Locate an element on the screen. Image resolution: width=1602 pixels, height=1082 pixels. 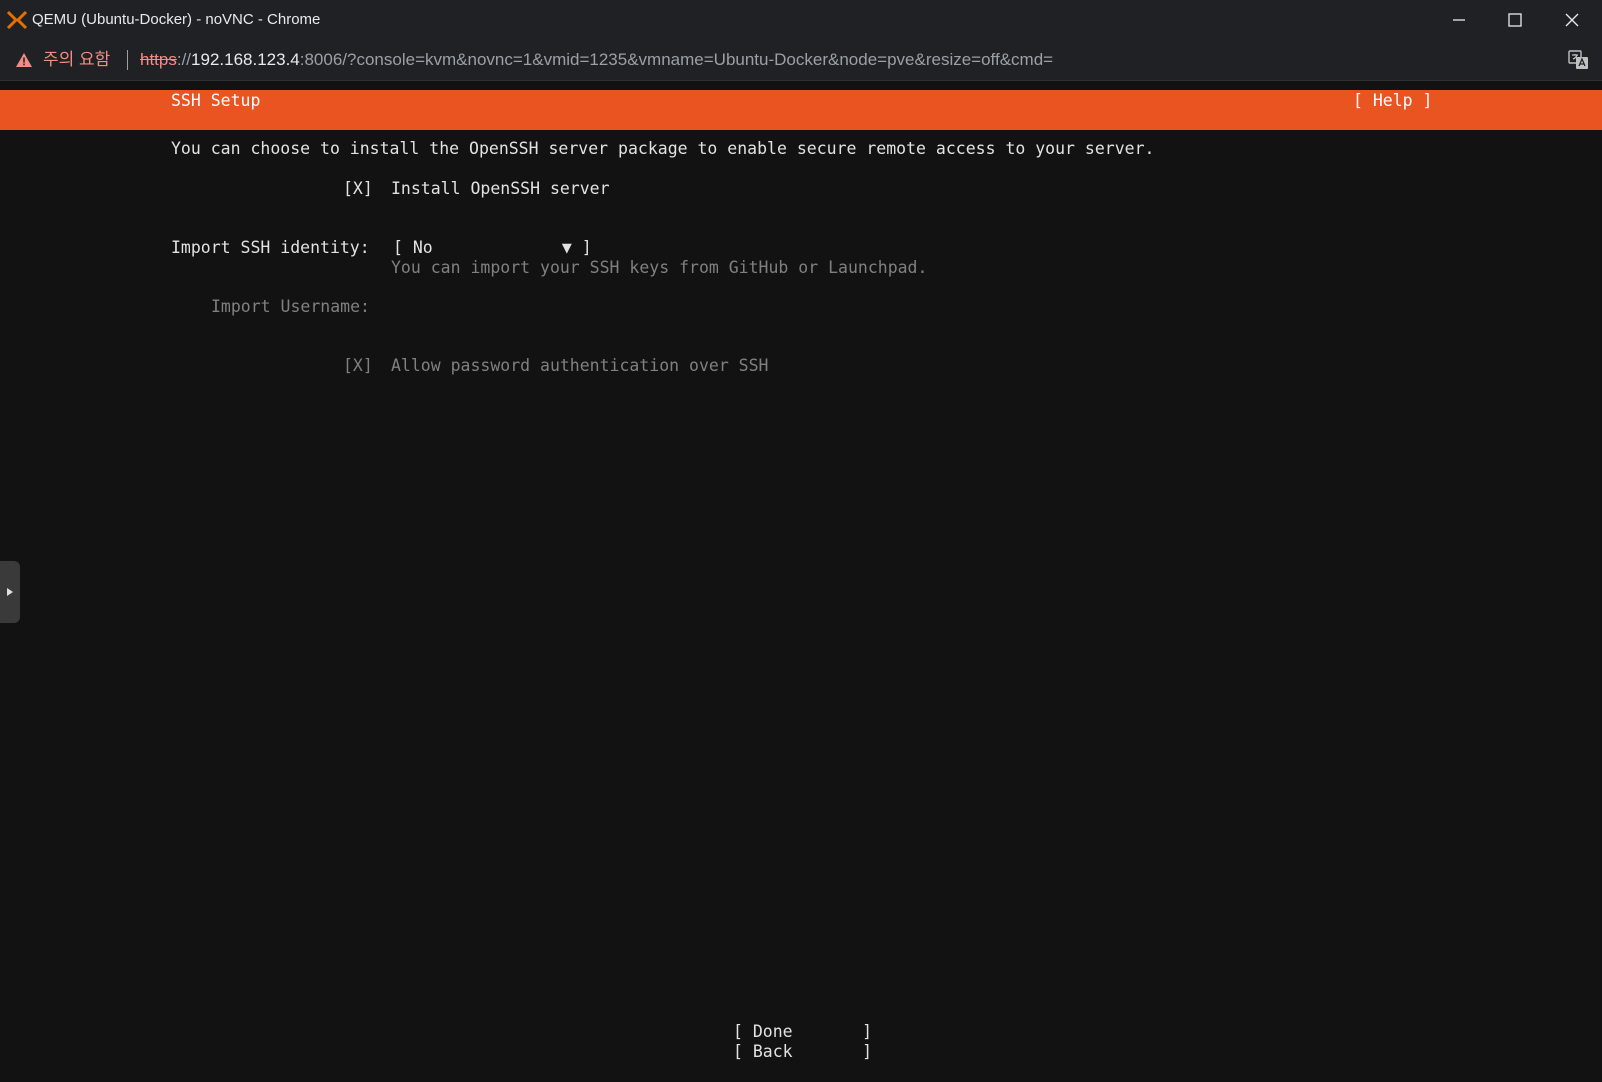
allow-password-auth-label: Allow password authentication over SSH is located at coordinates (580, 365).